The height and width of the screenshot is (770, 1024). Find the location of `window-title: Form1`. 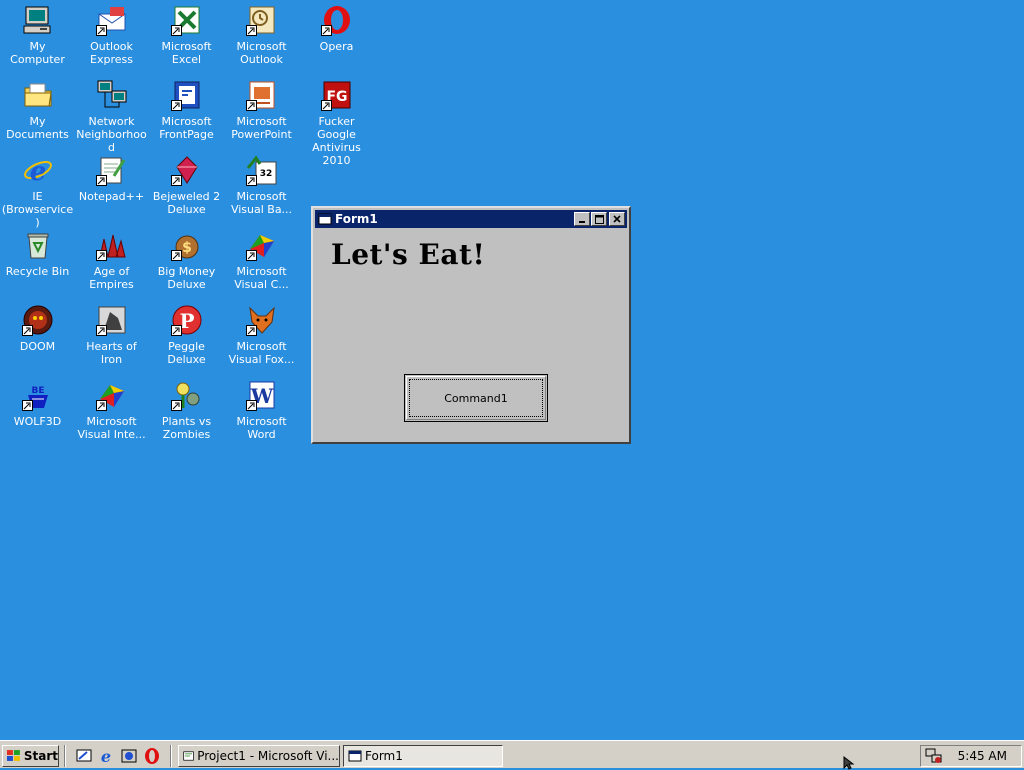

window-title: Form1 is located at coordinates (356, 219).